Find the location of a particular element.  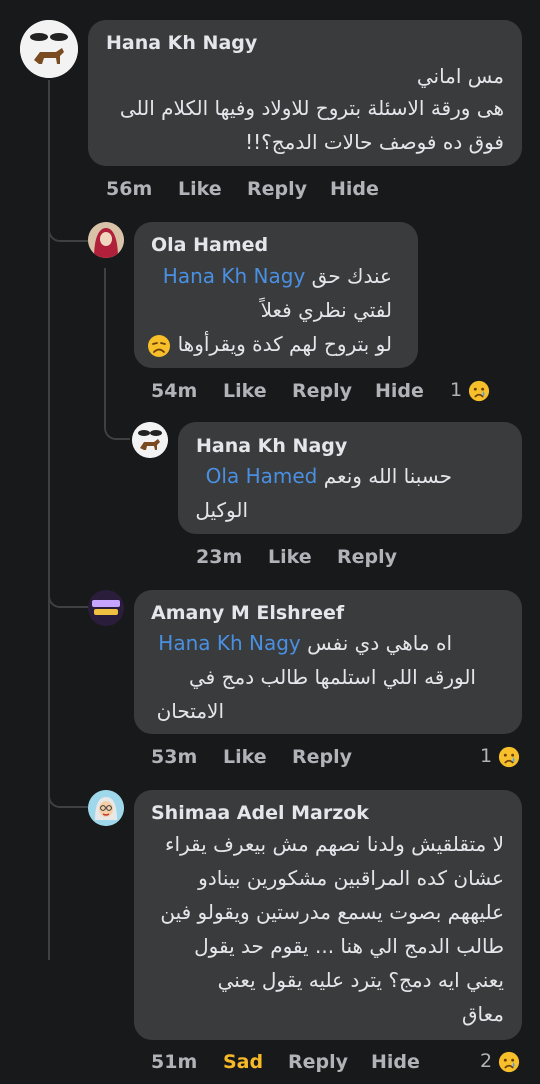

comment-text: اه ماهي دي نفس is located at coordinates (379, 643).